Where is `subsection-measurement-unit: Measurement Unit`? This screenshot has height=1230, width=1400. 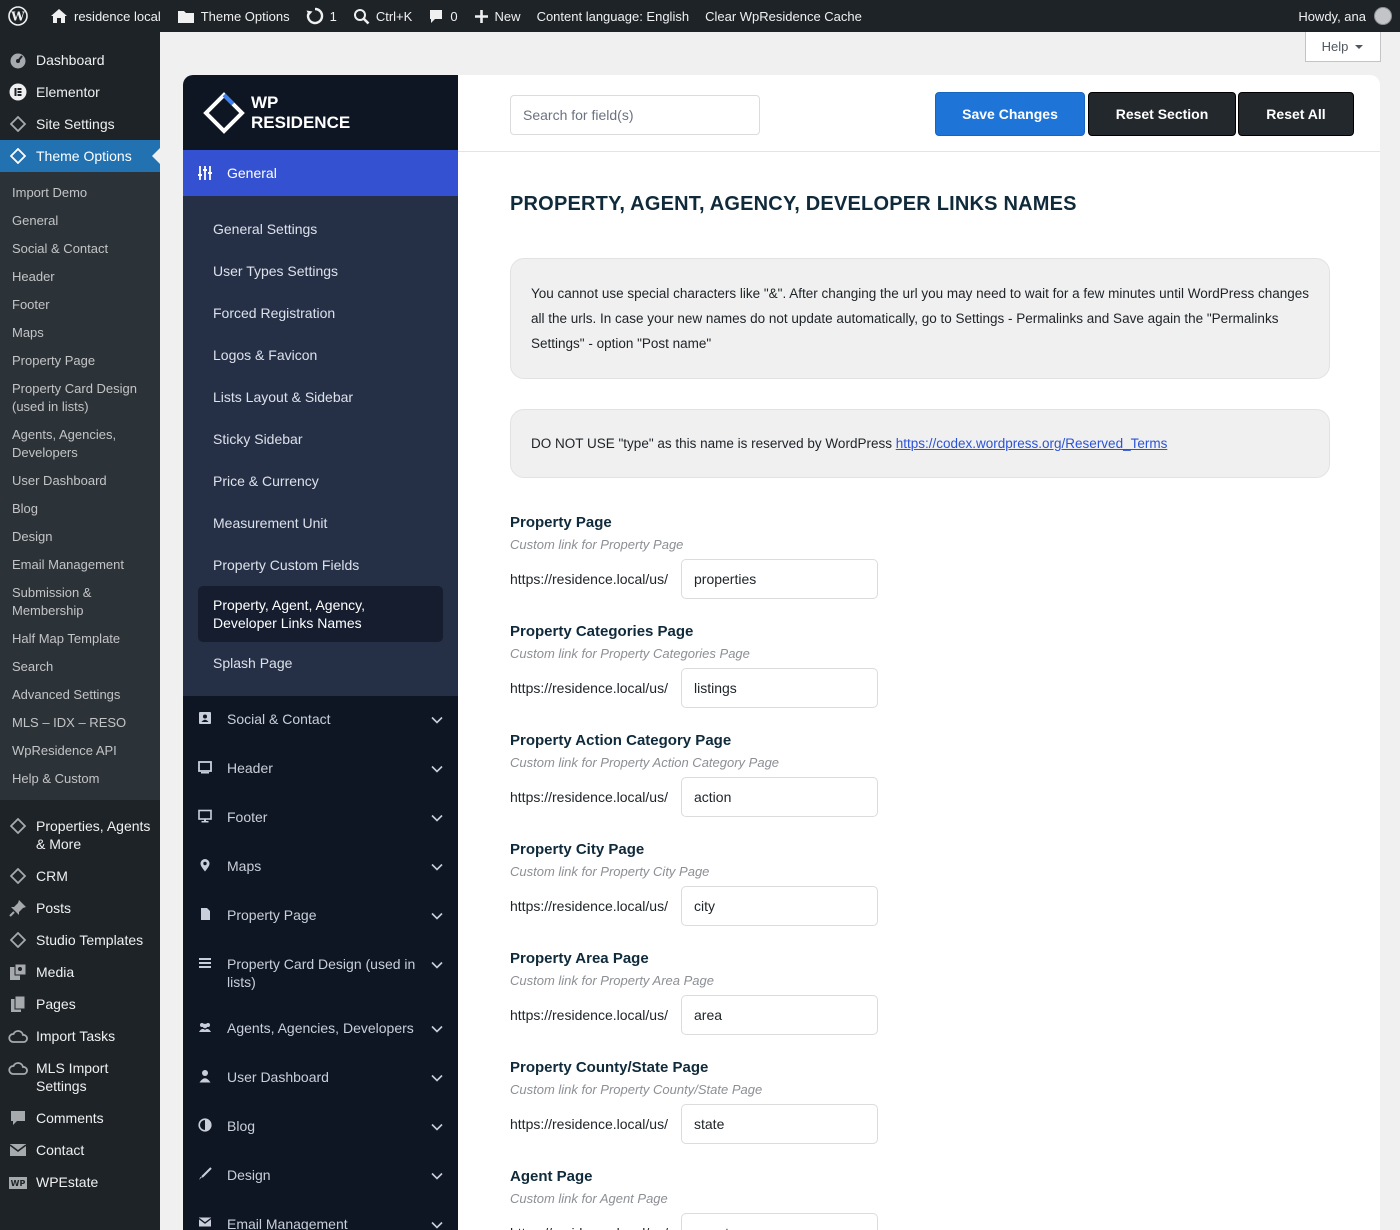
subsection-measurement-unit: Measurement Unit is located at coordinates (320, 523).